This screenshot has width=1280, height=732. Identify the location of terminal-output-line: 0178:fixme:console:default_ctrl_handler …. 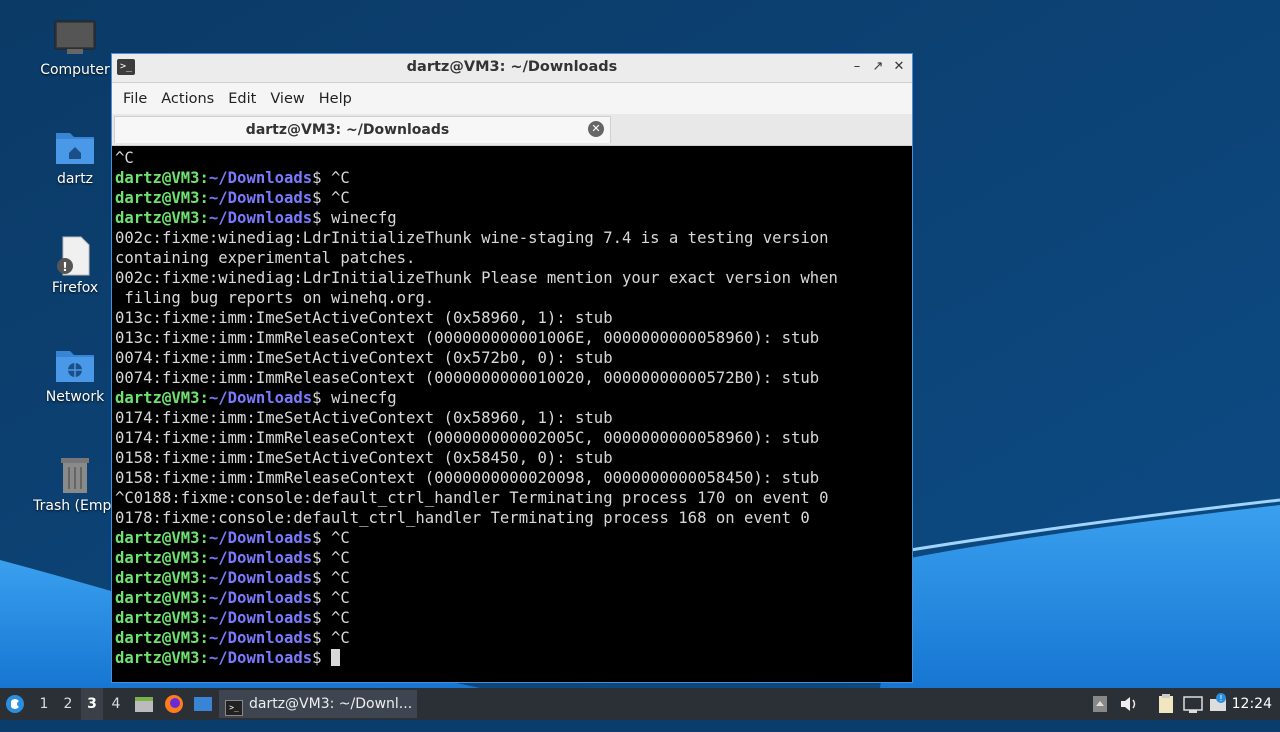
(462, 518).